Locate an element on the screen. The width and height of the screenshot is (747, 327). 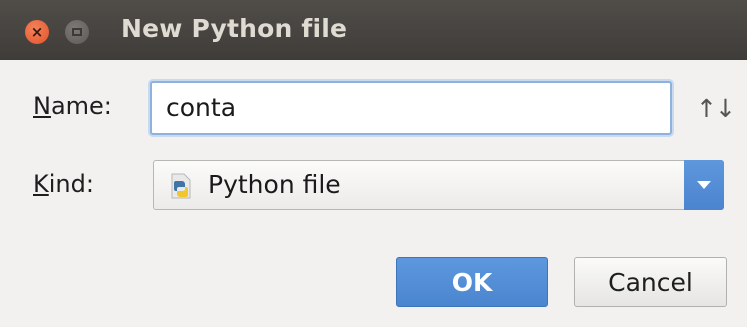
kind-select: Python file is located at coordinates (438, 185).